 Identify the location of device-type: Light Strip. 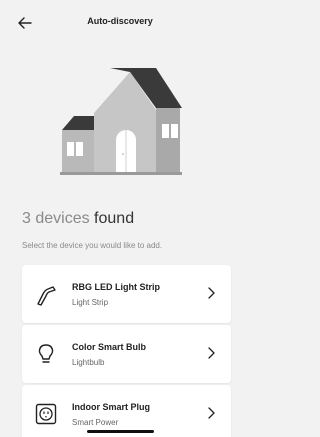
(90, 302).